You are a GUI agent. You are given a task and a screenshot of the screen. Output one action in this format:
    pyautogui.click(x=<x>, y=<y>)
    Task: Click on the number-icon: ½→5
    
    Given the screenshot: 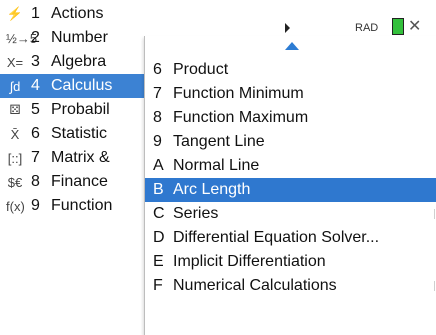 What is the action you would take?
    pyautogui.click(x=22, y=38)
    